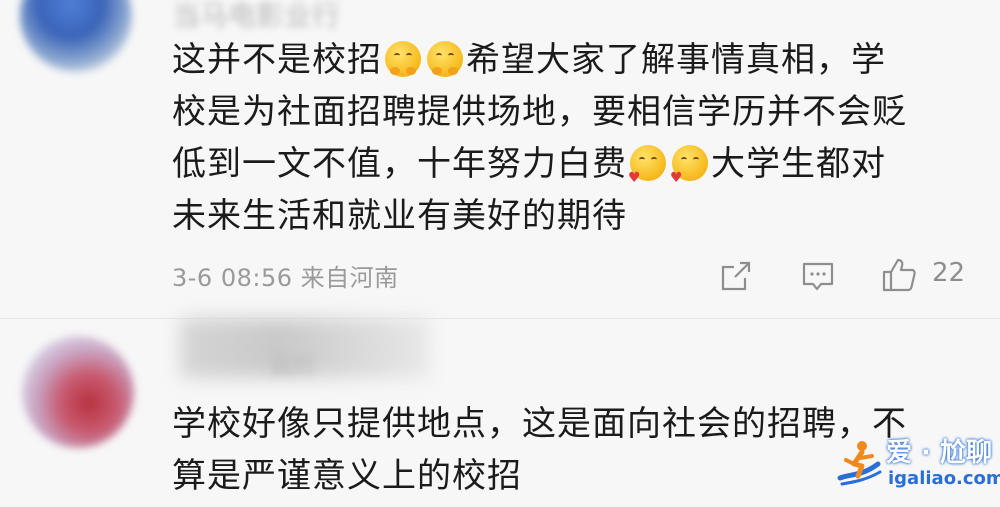 Image resolution: width=1000 pixels, height=507 pixels. What do you see at coordinates (899, 275) in the screenshot?
I see `thumbs-up-icon` at bounding box center [899, 275].